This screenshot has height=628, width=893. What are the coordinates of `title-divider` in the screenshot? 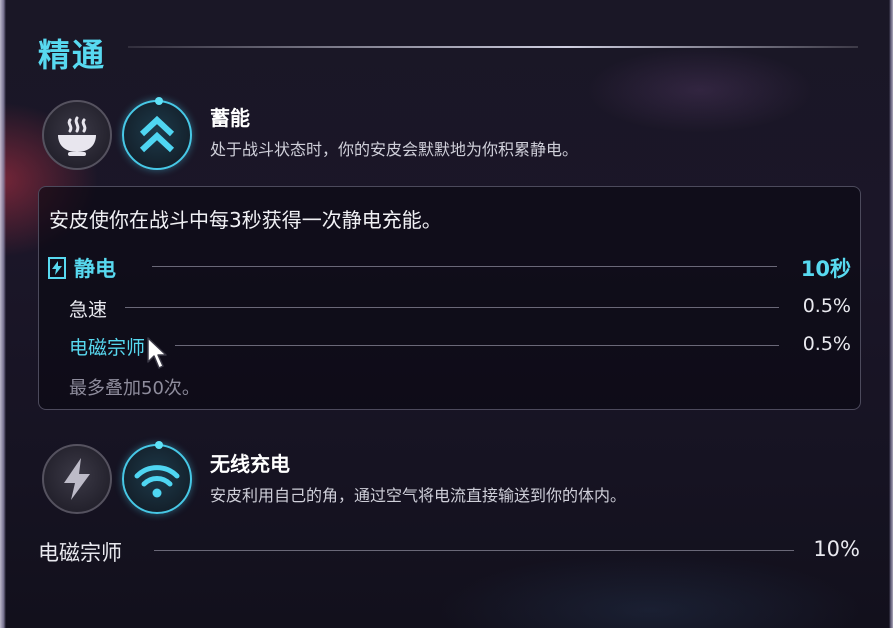 It's located at (493, 47).